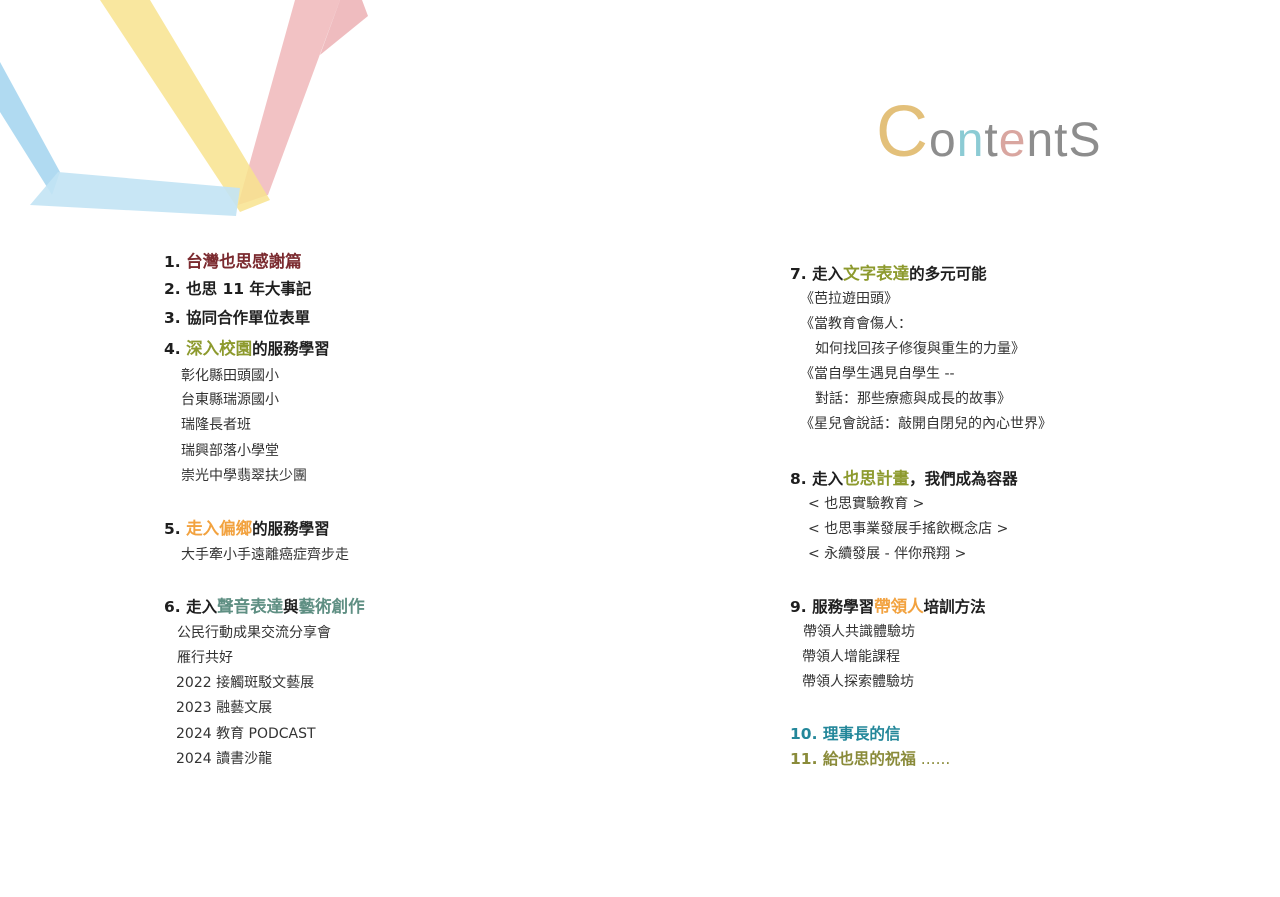 This screenshot has height=897, width=1280. What do you see at coordinates (1012, 140) in the screenshot?
I see `title-letter-e: e` at bounding box center [1012, 140].